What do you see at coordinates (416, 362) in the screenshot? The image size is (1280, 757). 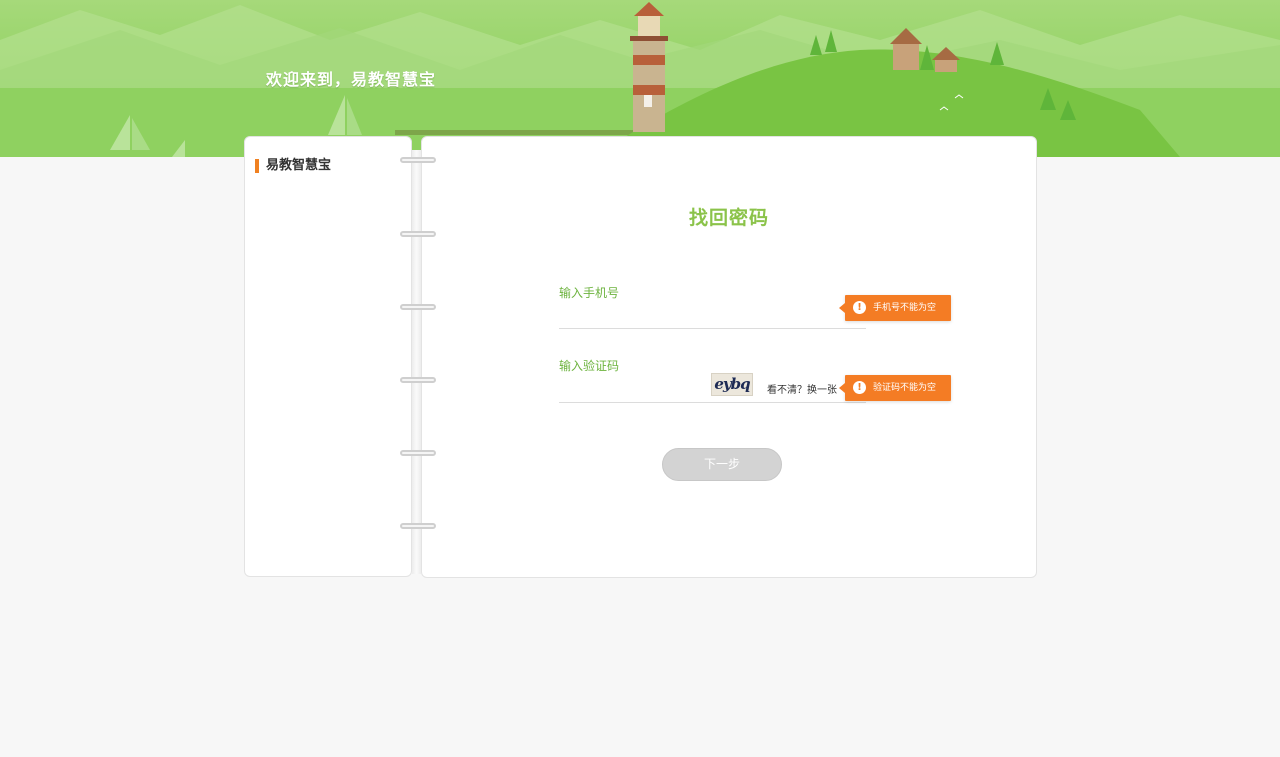 I see `binder-spine` at bounding box center [416, 362].